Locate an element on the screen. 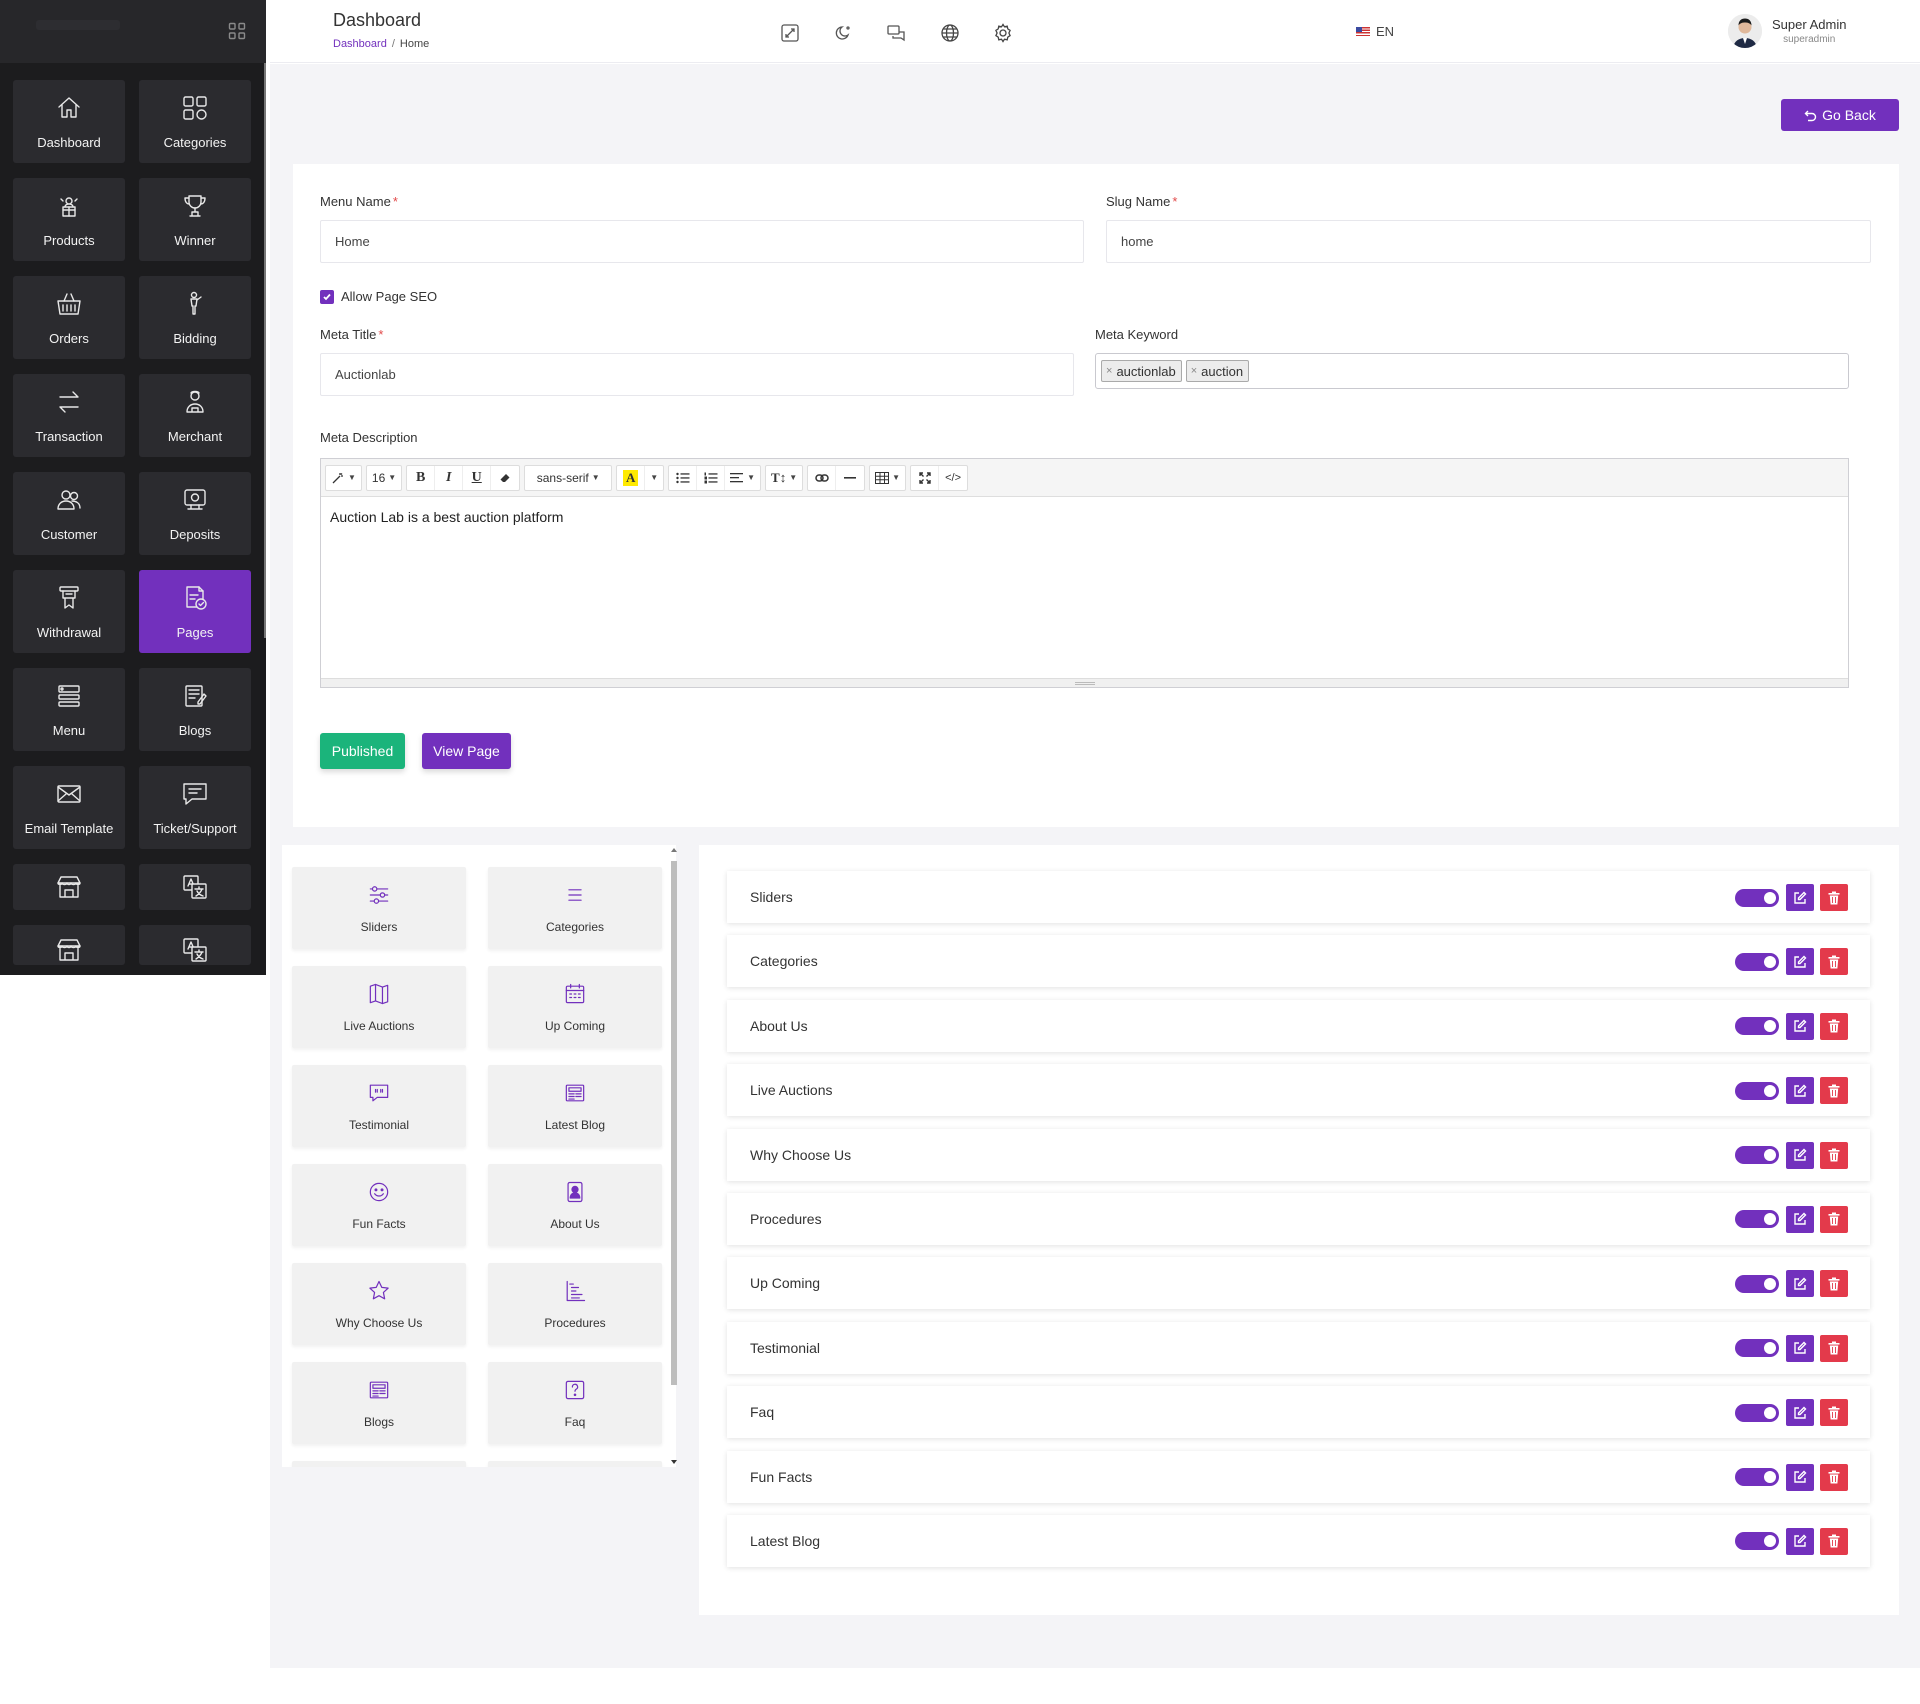 This screenshot has width=1920, height=1704. widget-latest-blog: Latest Blog is located at coordinates (575, 1106).